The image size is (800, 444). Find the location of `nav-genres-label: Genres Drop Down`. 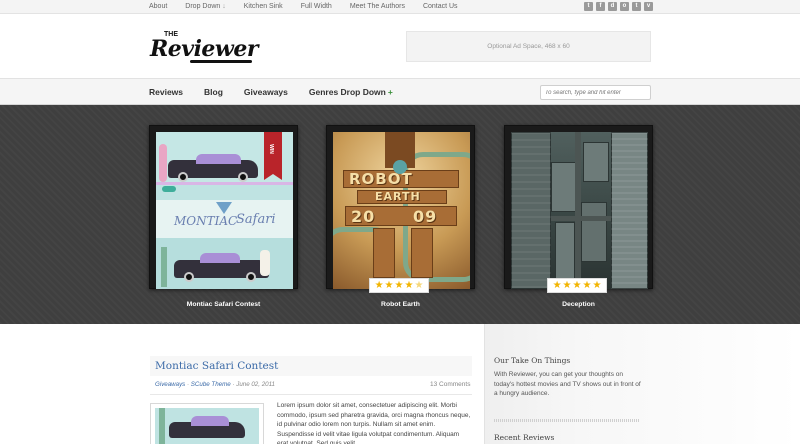

nav-genres-label: Genres Drop Down is located at coordinates (347, 92).